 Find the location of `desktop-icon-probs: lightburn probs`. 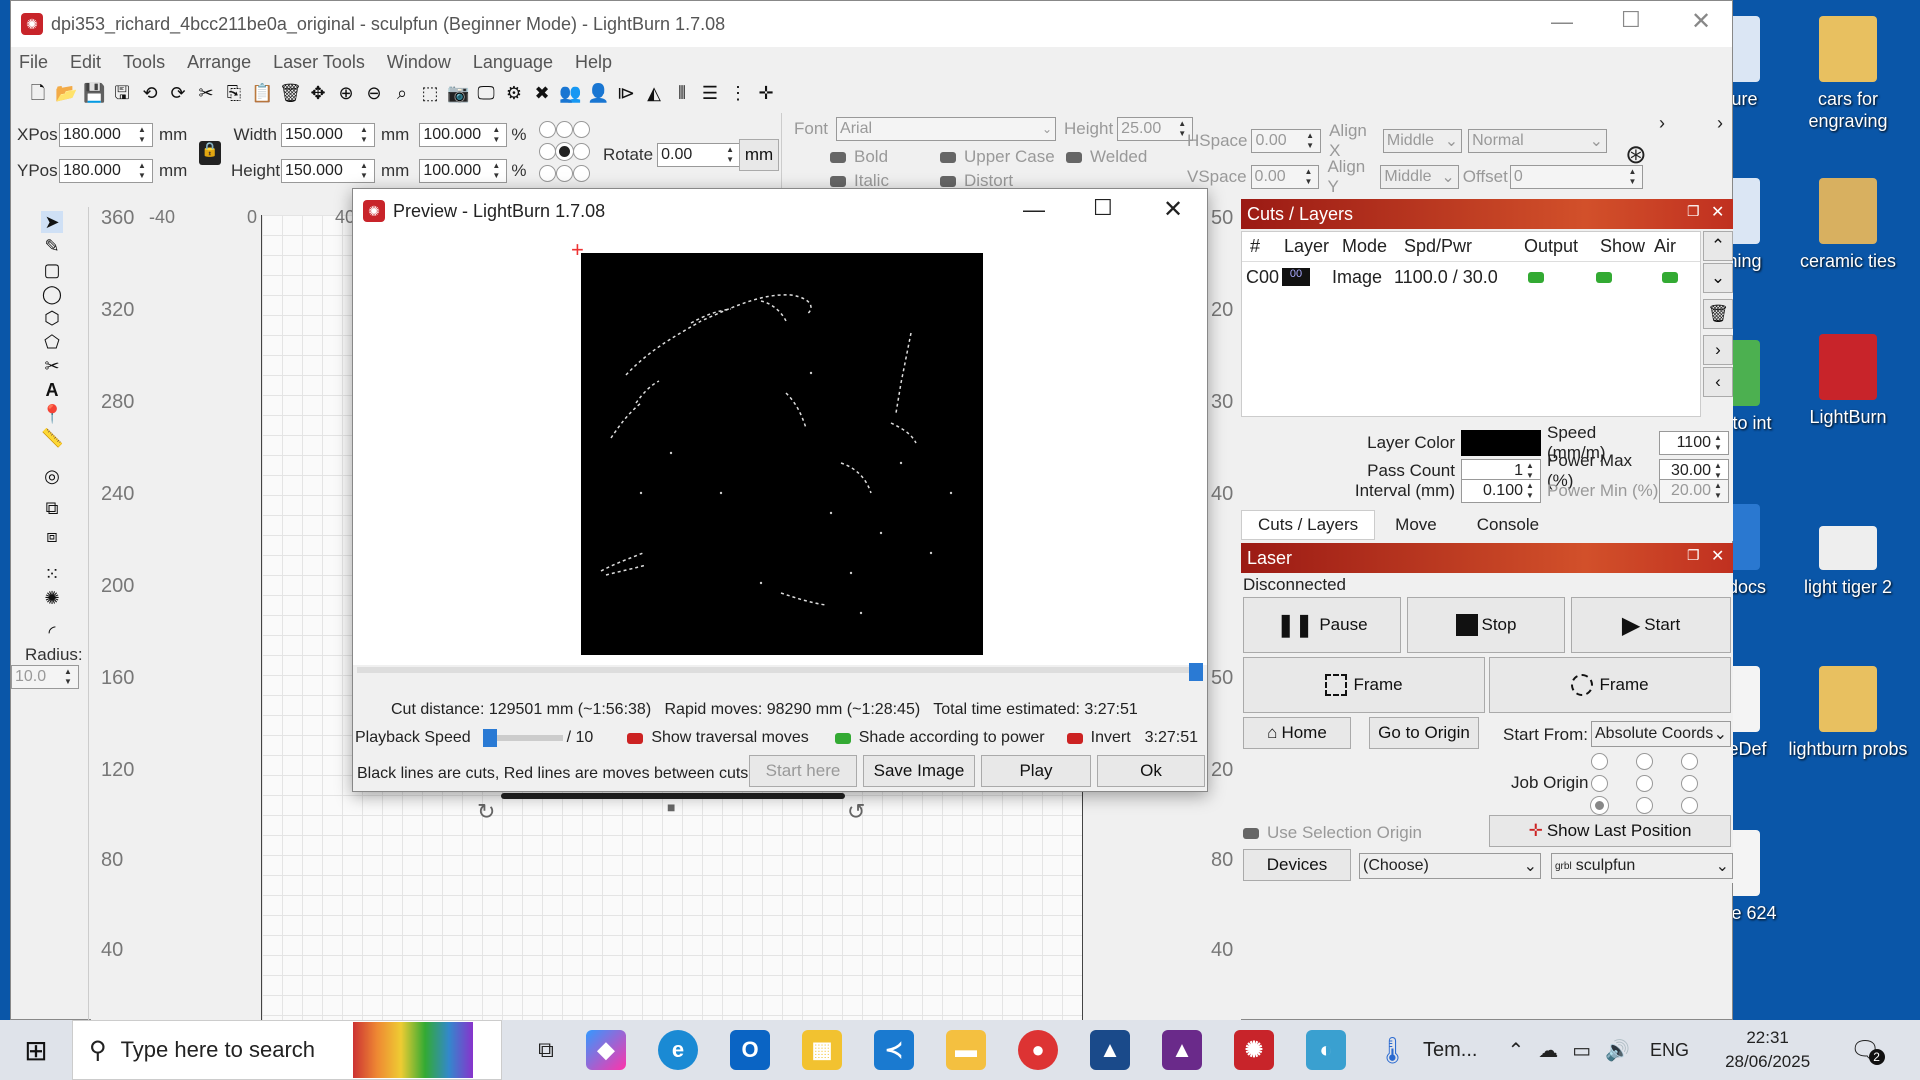

desktop-icon-probs: lightburn probs is located at coordinates (1848, 713).